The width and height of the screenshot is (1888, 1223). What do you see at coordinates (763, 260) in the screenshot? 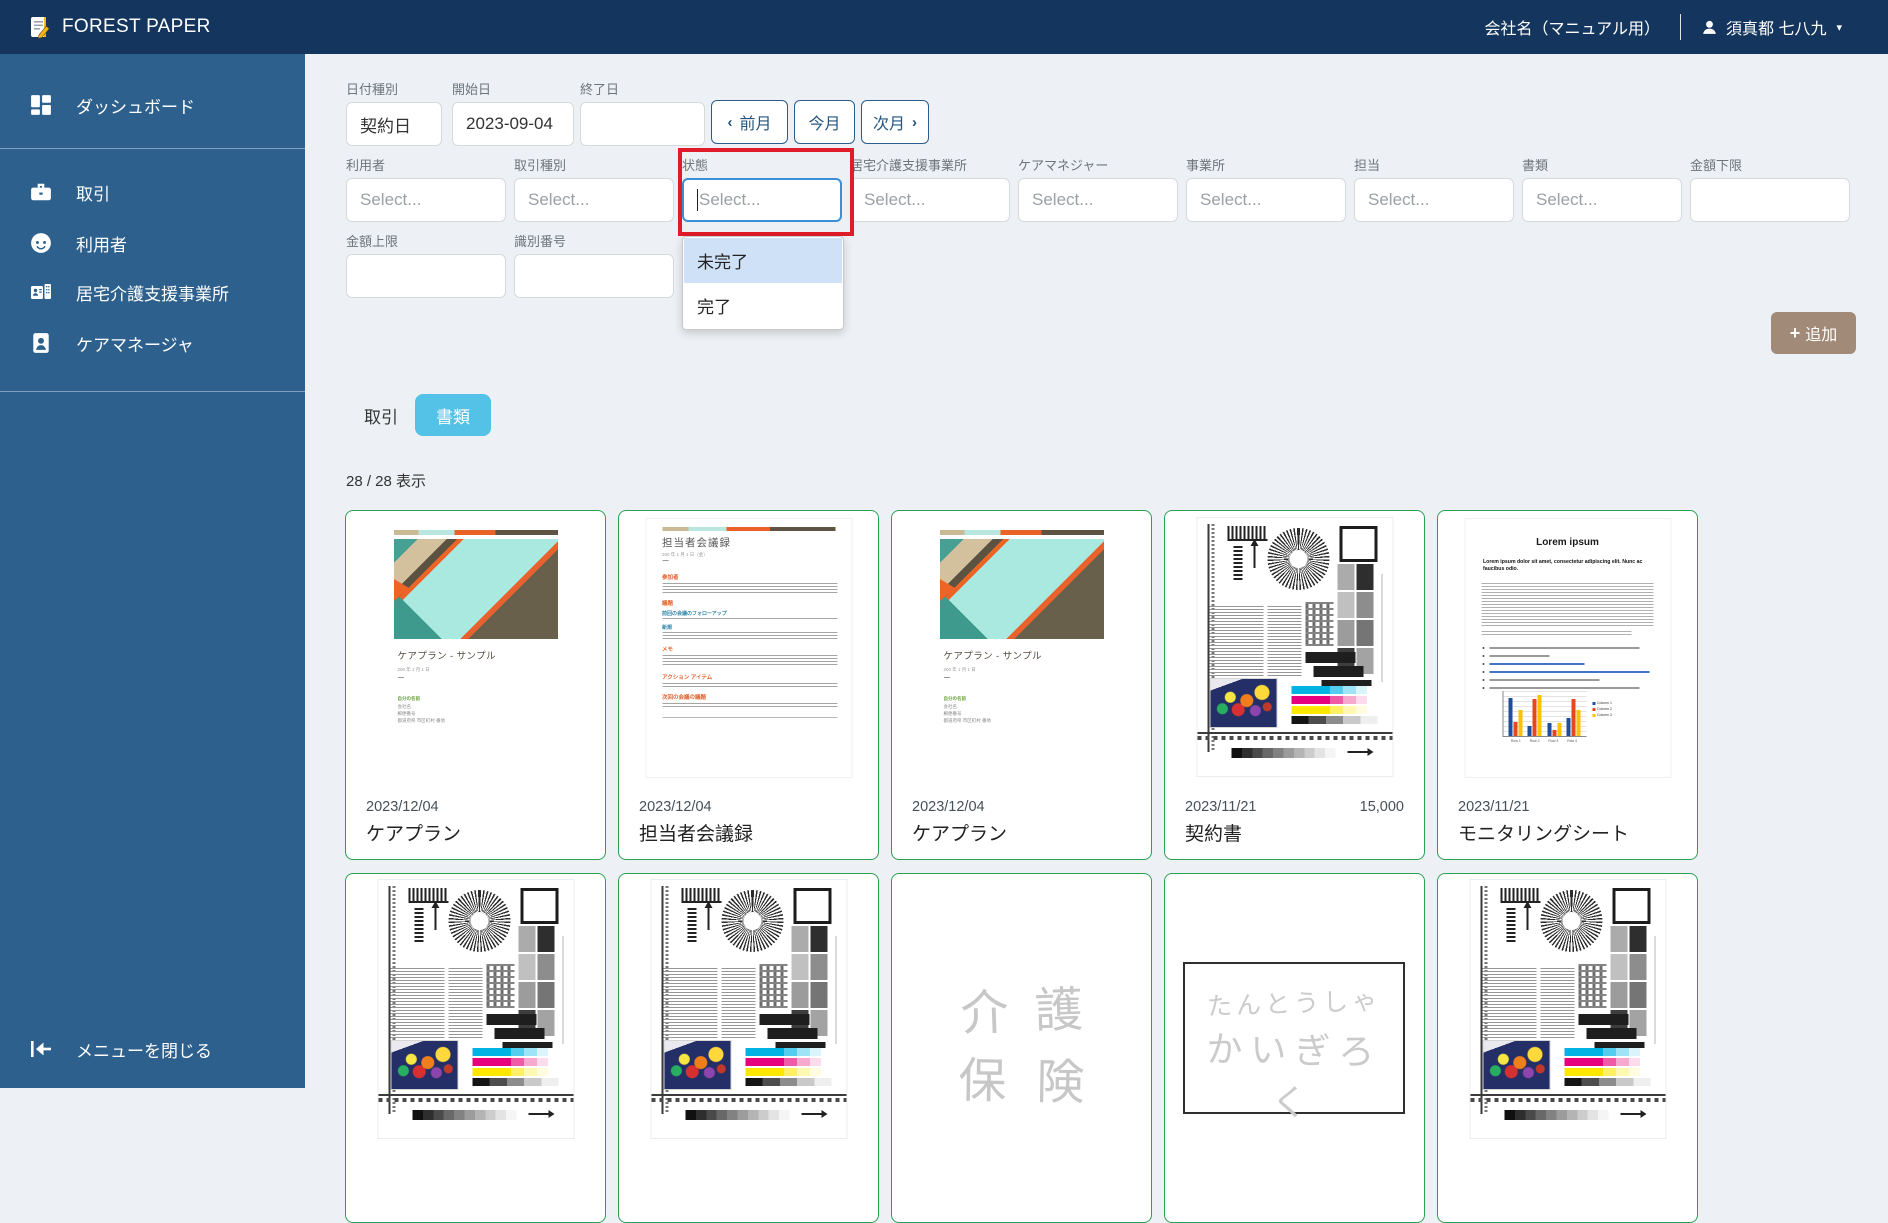
I see `status-option-incomplete: 未完了` at bounding box center [763, 260].